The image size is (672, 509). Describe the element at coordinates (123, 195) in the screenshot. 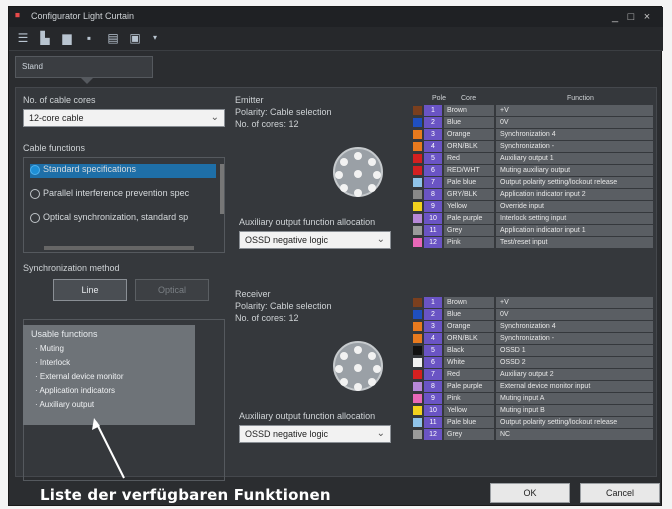

I see `radio-parallel-interference: Parallel interference prevention spec` at that location.